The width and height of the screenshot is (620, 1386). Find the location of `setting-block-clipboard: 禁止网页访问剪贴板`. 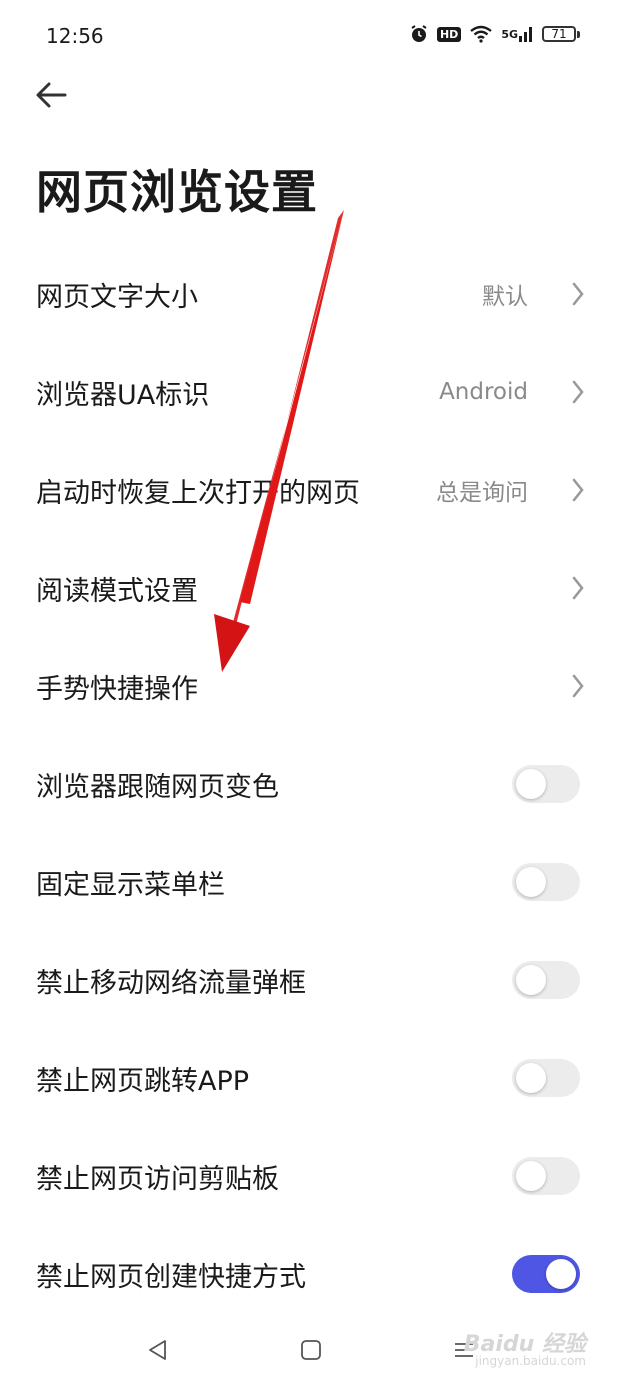

setting-block-clipboard: 禁止网页访问剪贴板 is located at coordinates (310, 1176).